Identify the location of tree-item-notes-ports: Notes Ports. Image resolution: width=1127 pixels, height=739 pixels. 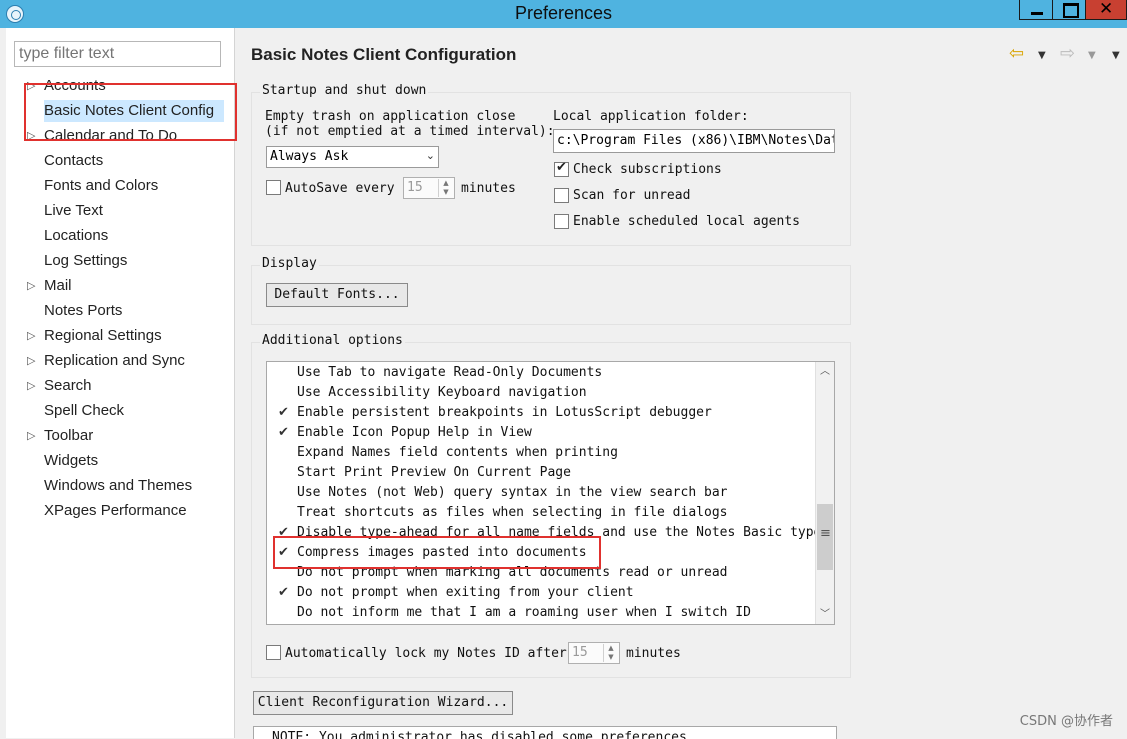
(83, 311).